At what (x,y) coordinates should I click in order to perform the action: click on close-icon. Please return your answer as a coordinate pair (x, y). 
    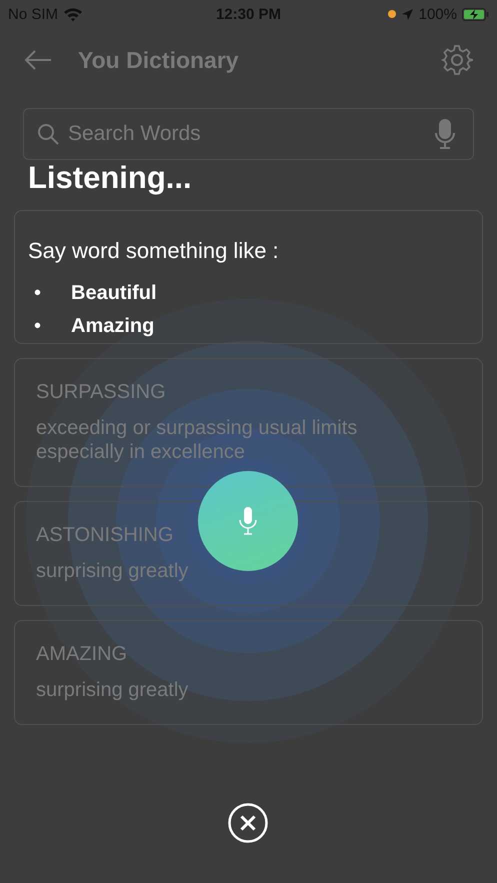
    Looking at the image, I should click on (248, 823).